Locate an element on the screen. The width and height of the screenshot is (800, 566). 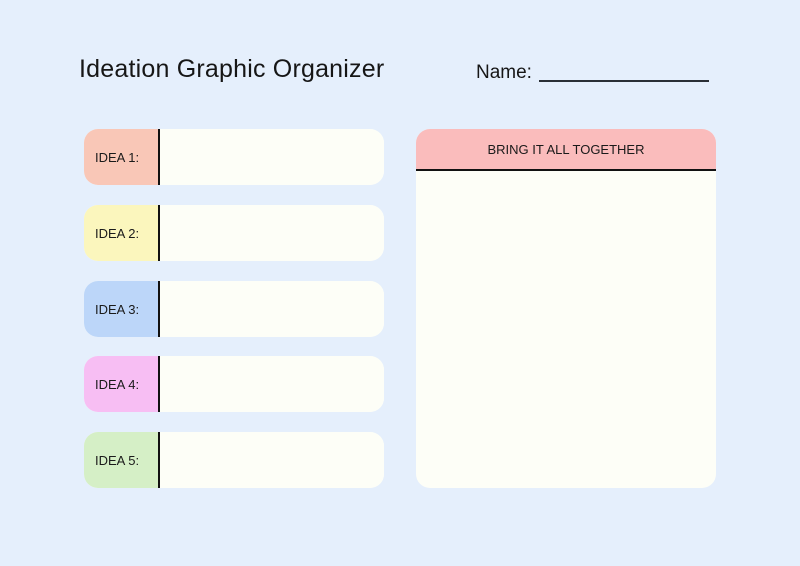
name-field-group: Name: is located at coordinates (592, 73).